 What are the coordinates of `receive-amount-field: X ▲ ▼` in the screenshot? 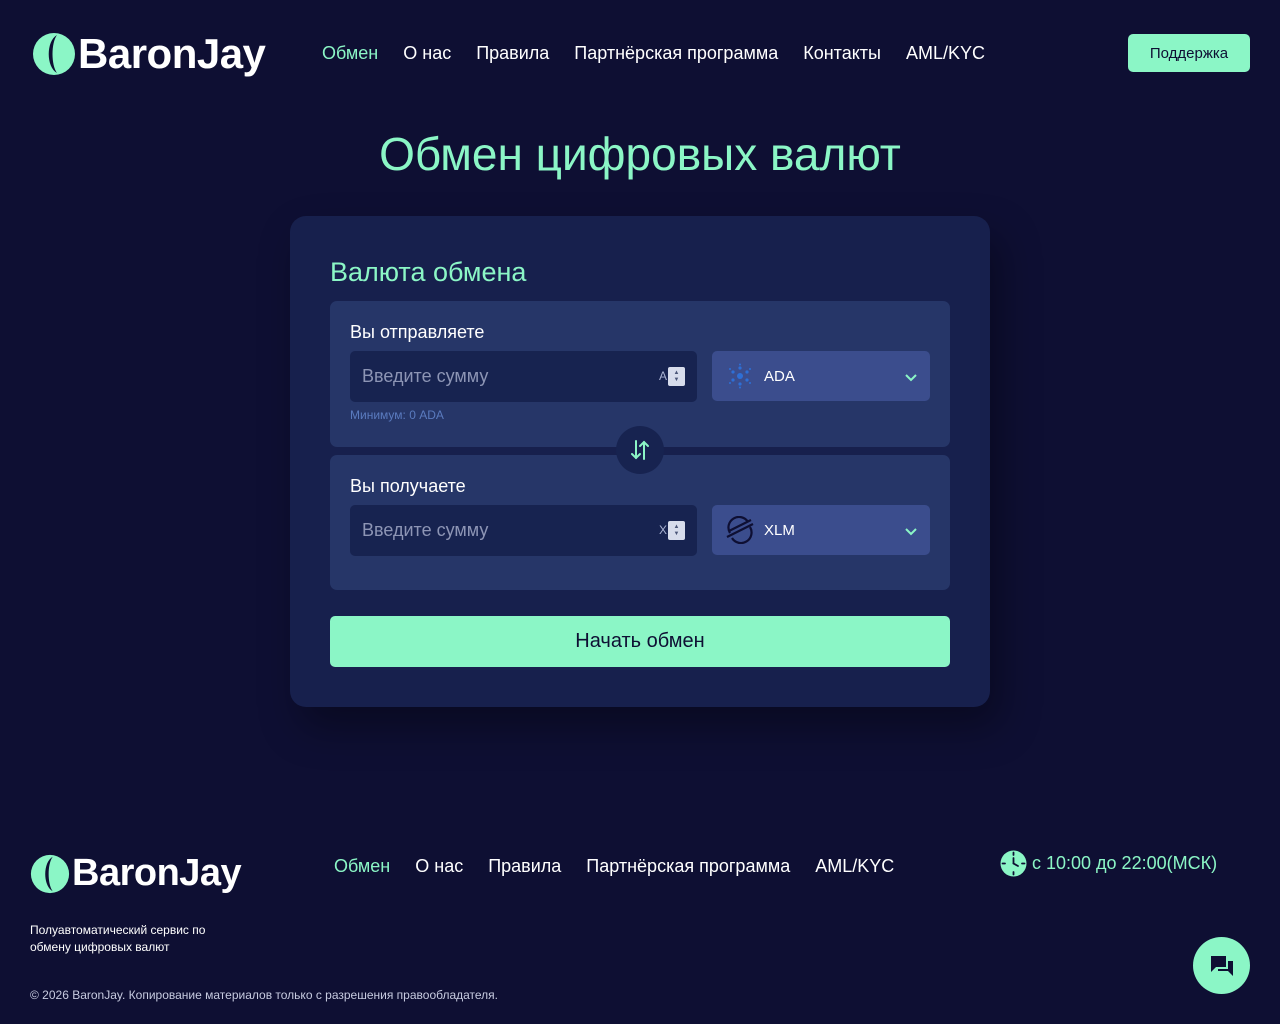 It's located at (523, 530).